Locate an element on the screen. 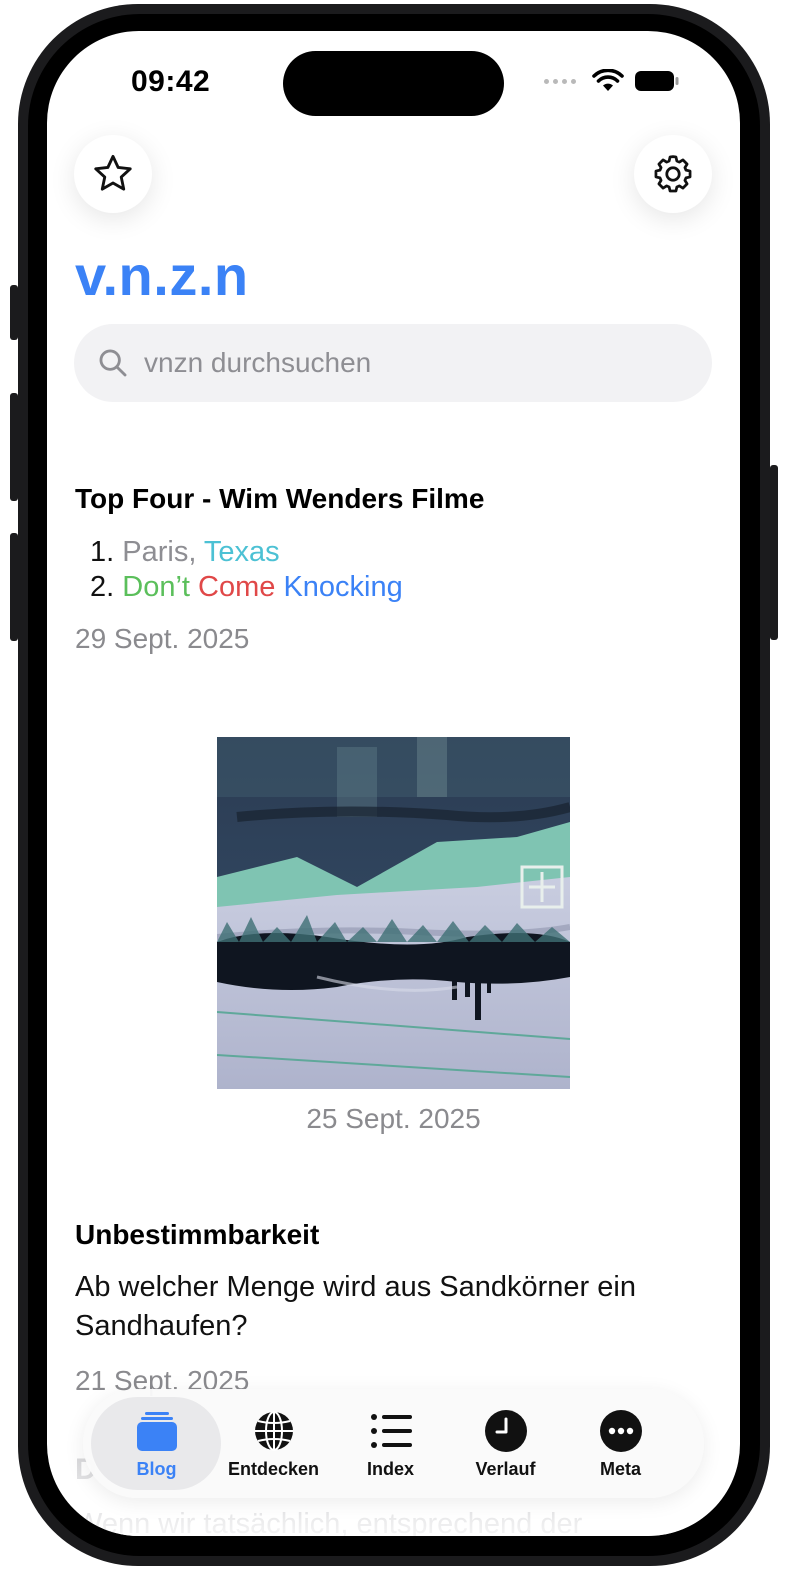 This screenshot has height=1573, width=789. battery-icon is located at coordinates (657, 81).